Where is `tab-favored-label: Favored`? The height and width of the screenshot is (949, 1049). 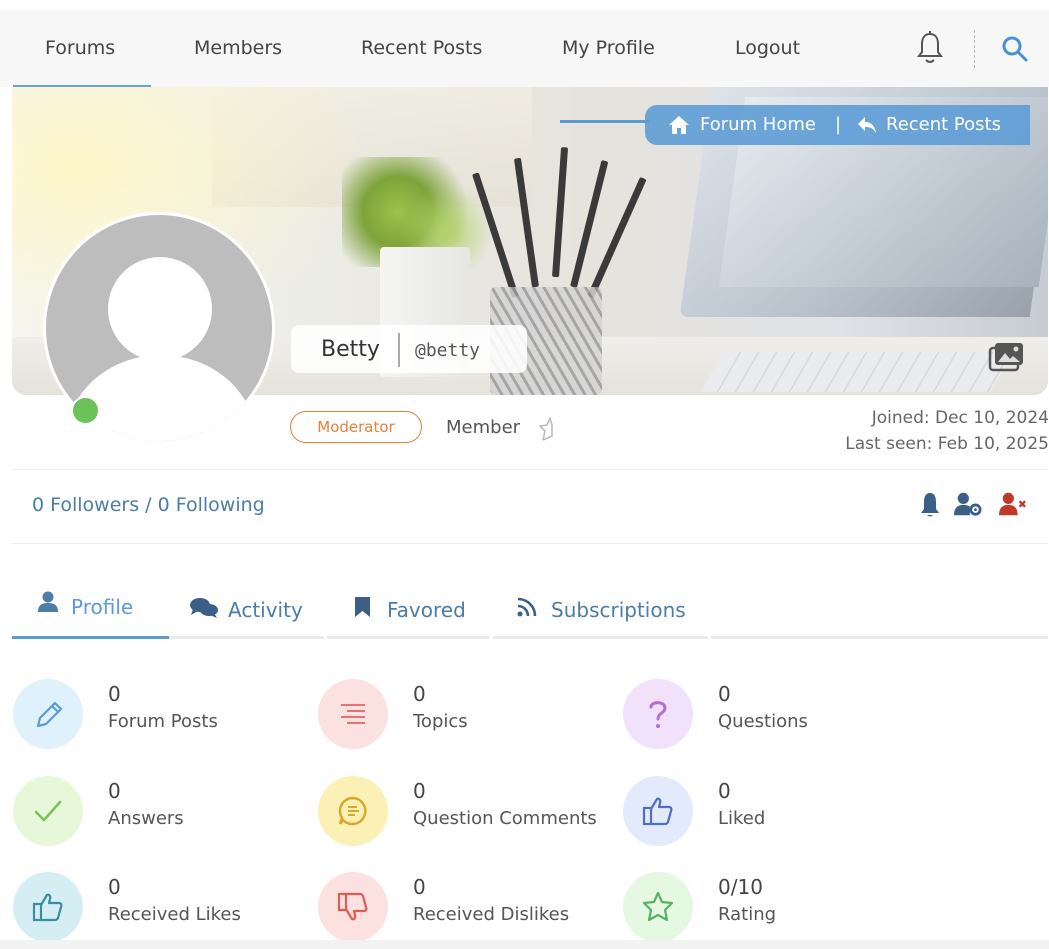 tab-favored-label: Favored is located at coordinates (426, 610).